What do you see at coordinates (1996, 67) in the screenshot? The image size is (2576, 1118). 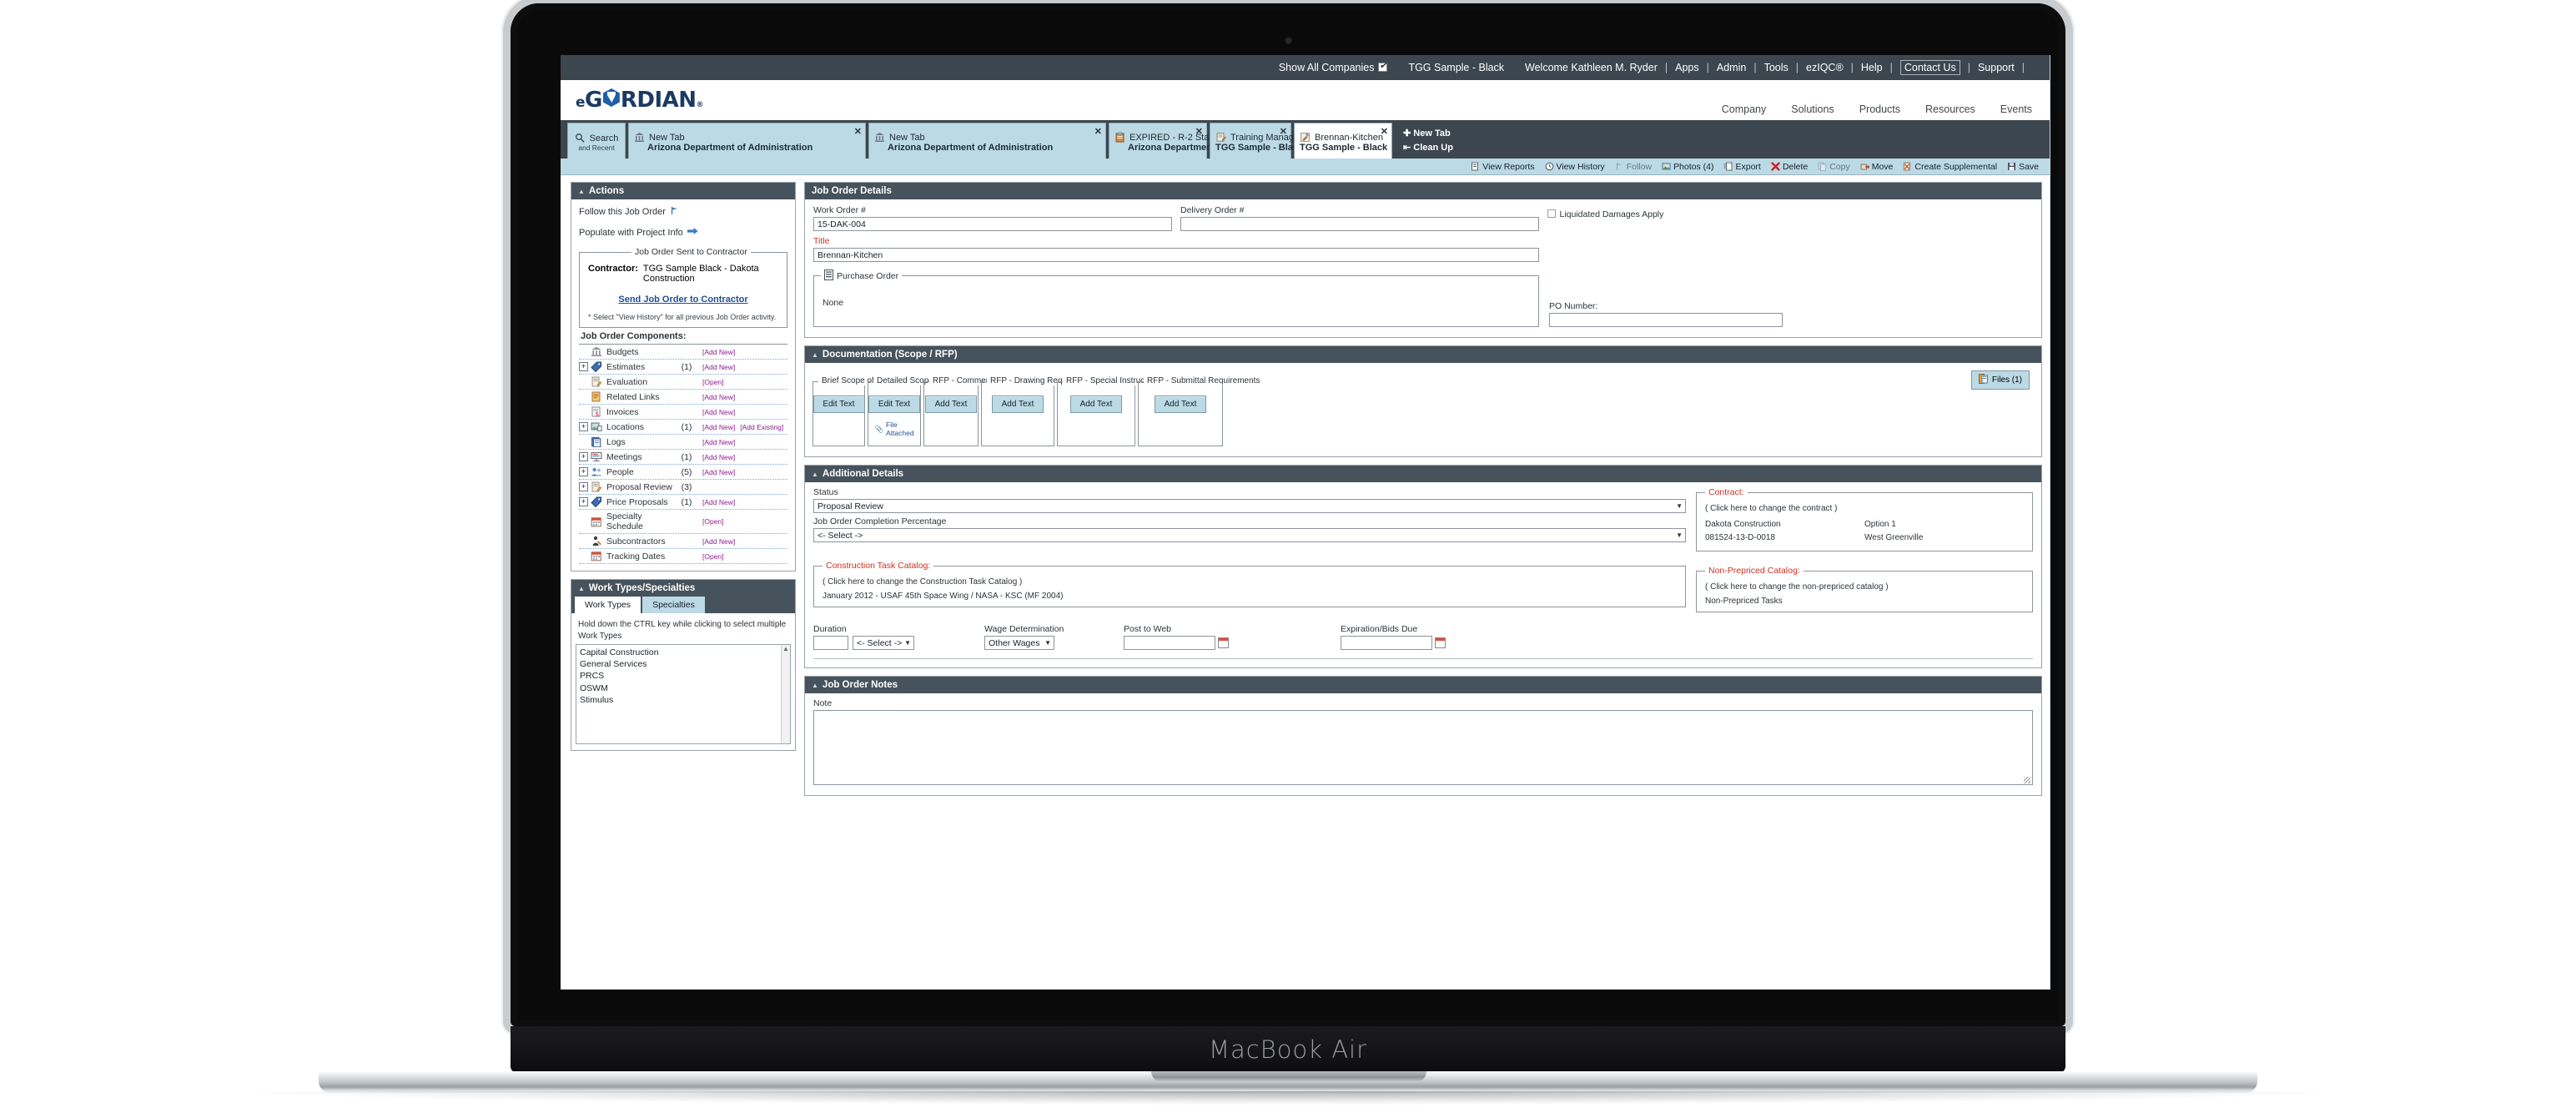 I see `nav-support: Support` at bounding box center [1996, 67].